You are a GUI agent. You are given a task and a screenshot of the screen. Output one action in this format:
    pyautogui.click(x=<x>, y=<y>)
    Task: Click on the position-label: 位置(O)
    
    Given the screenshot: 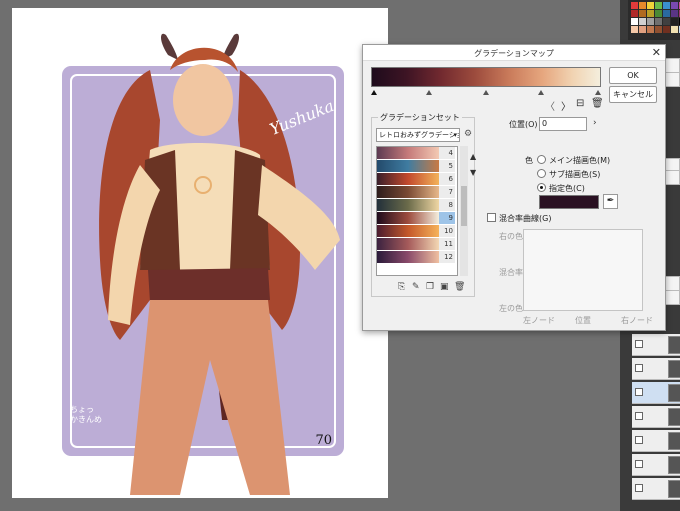 What is the action you would take?
    pyautogui.click(x=523, y=124)
    